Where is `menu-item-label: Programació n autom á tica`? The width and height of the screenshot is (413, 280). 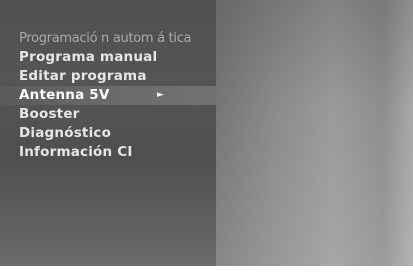
menu-item-label: Programació n autom á tica is located at coordinates (105, 38).